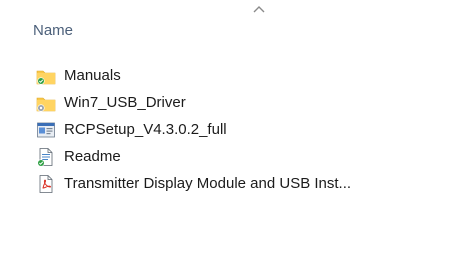 The width and height of the screenshot is (469, 275). Describe the element at coordinates (252, 75) in the screenshot. I see `list-item-manuals: Manuals` at that location.